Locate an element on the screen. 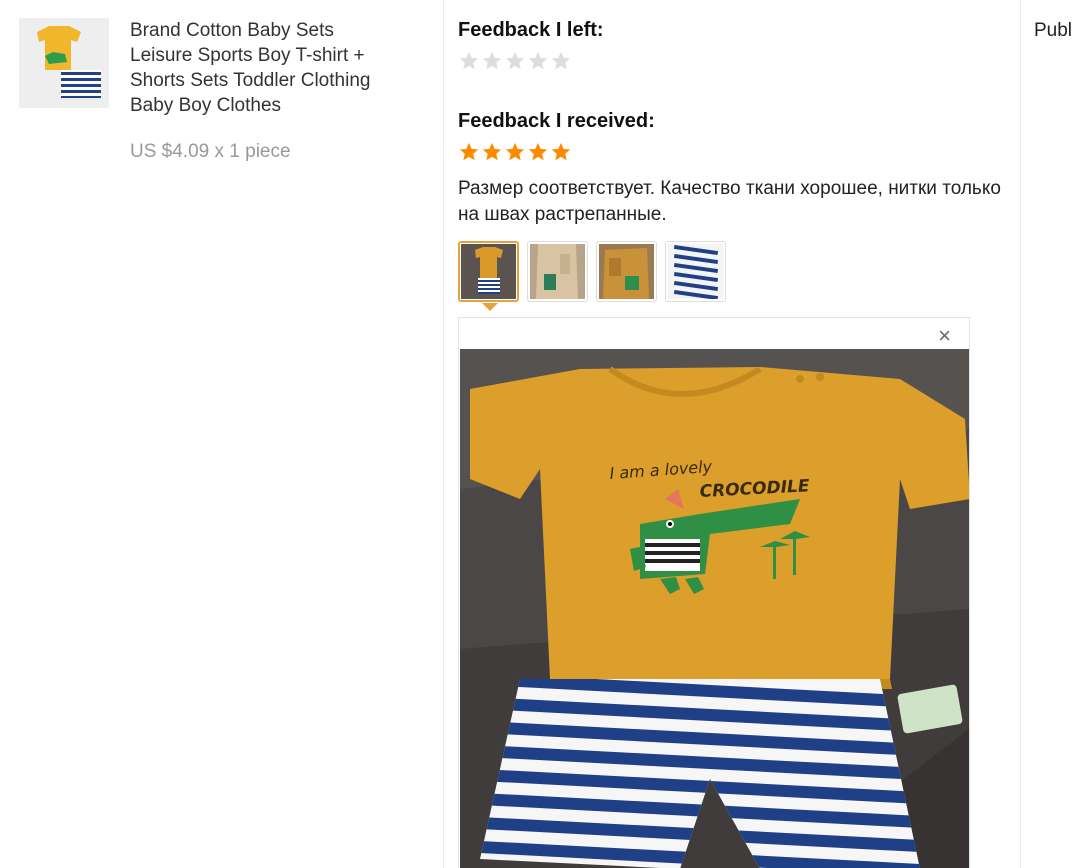  feedback-left-heading: Feedback I left: is located at coordinates (531, 30).